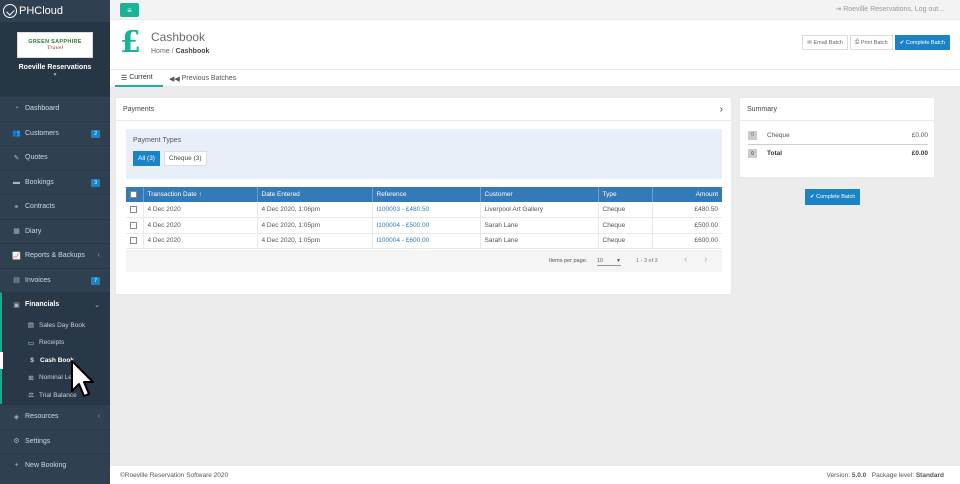  Describe the element at coordinates (752, 135) in the screenshot. I see `summary-count: 0` at that location.